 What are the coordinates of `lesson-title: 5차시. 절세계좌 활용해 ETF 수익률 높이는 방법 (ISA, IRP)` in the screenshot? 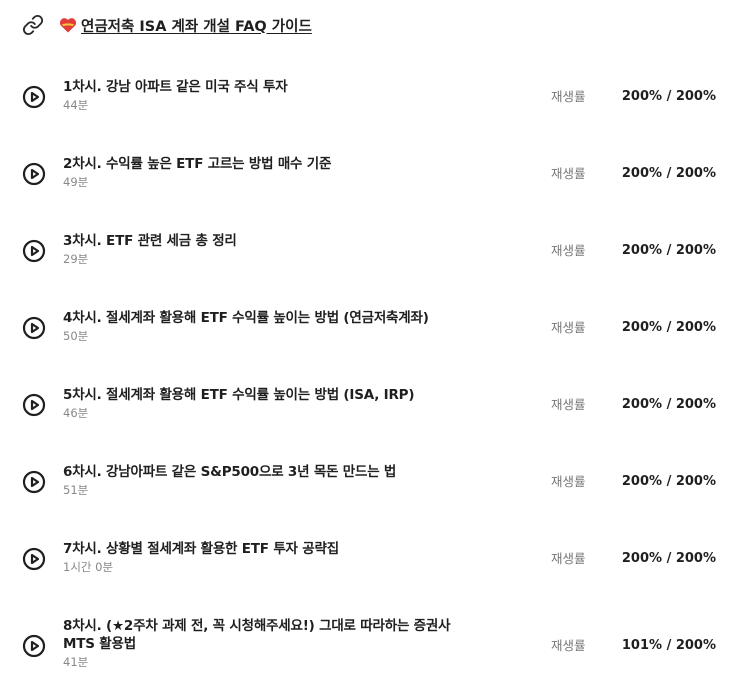 It's located at (239, 395).